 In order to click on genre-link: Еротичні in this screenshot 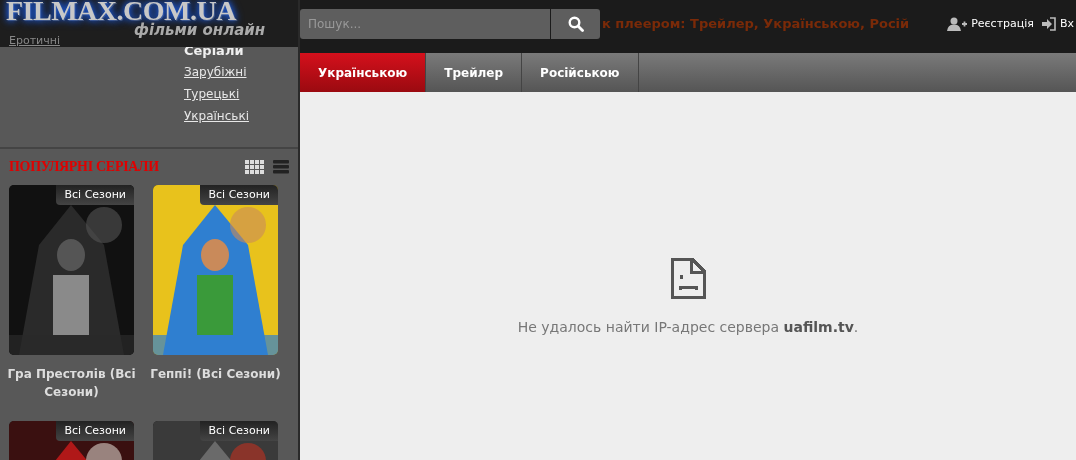, I will do `click(34, 40)`.